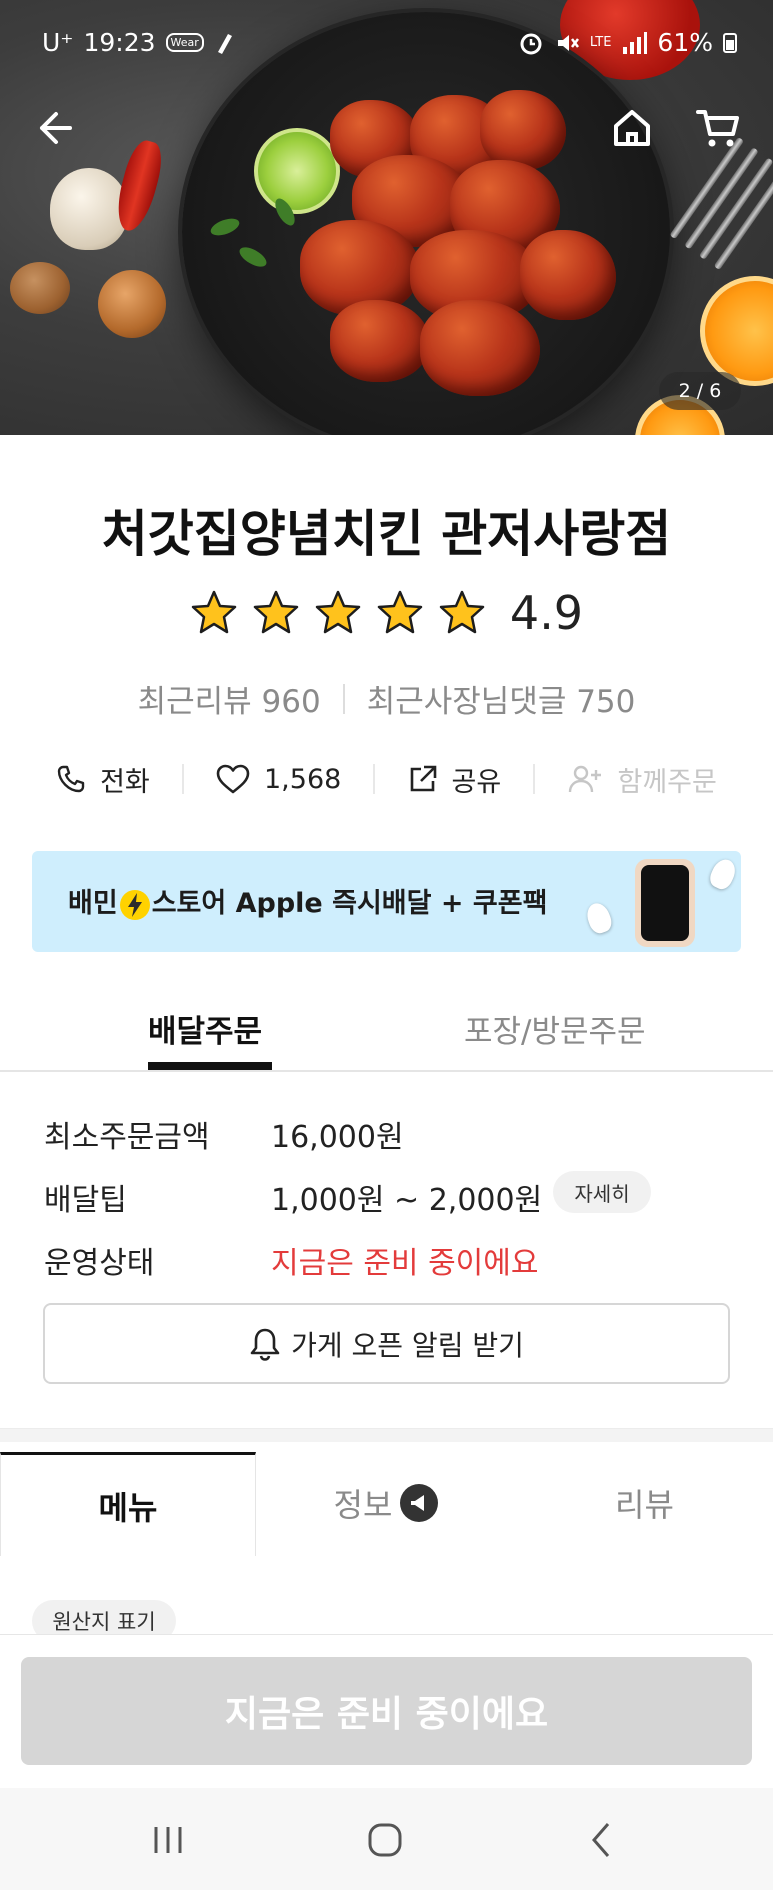  I want to click on recent-apps-button, so click(168, 1840).